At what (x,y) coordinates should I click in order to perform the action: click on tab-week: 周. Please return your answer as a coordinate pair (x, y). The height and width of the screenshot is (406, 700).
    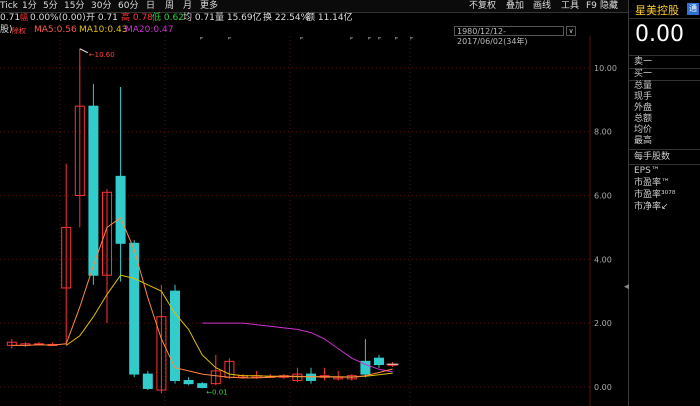
    Looking at the image, I should click on (169, 6).